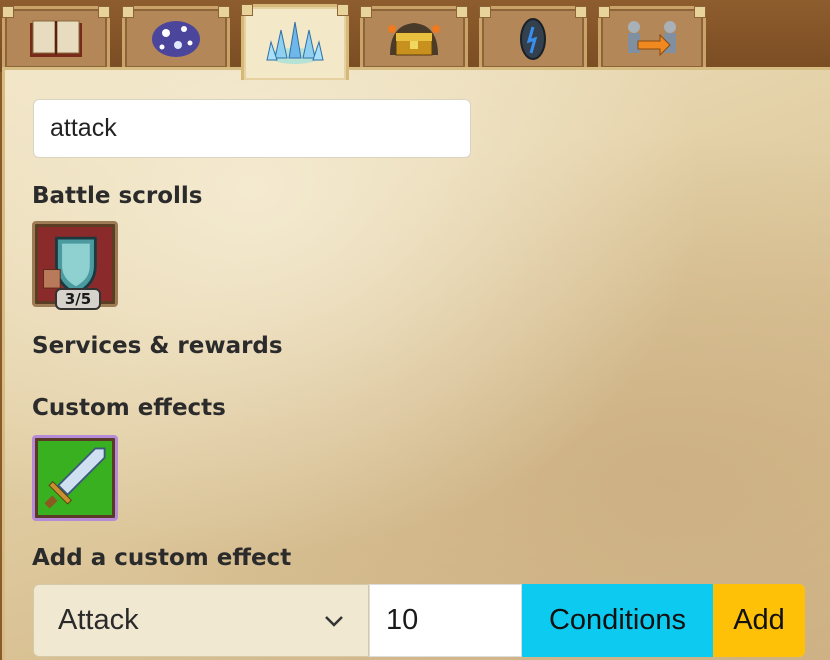  Describe the element at coordinates (78, 299) in the screenshot. I see `scroll-count-badge: 3/5` at that location.